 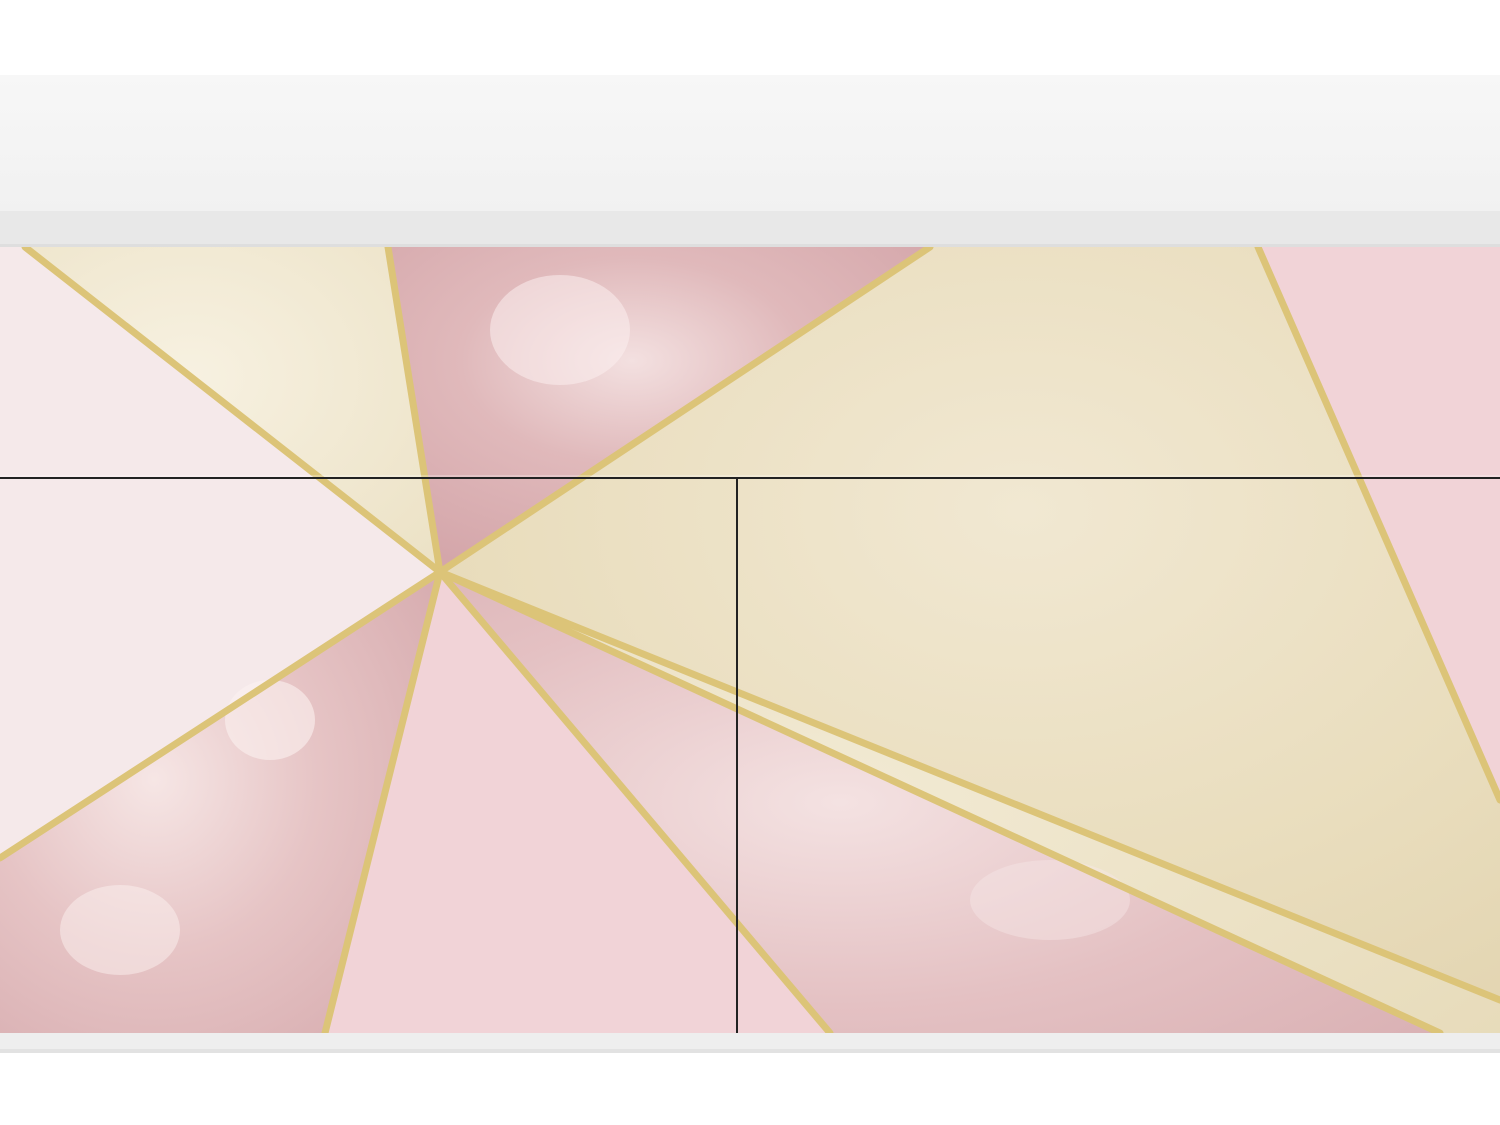 What do you see at coordinates (750, 229) in the screenshot?
I see `cabinet-top-shadow` at bounding box center [750, 229].